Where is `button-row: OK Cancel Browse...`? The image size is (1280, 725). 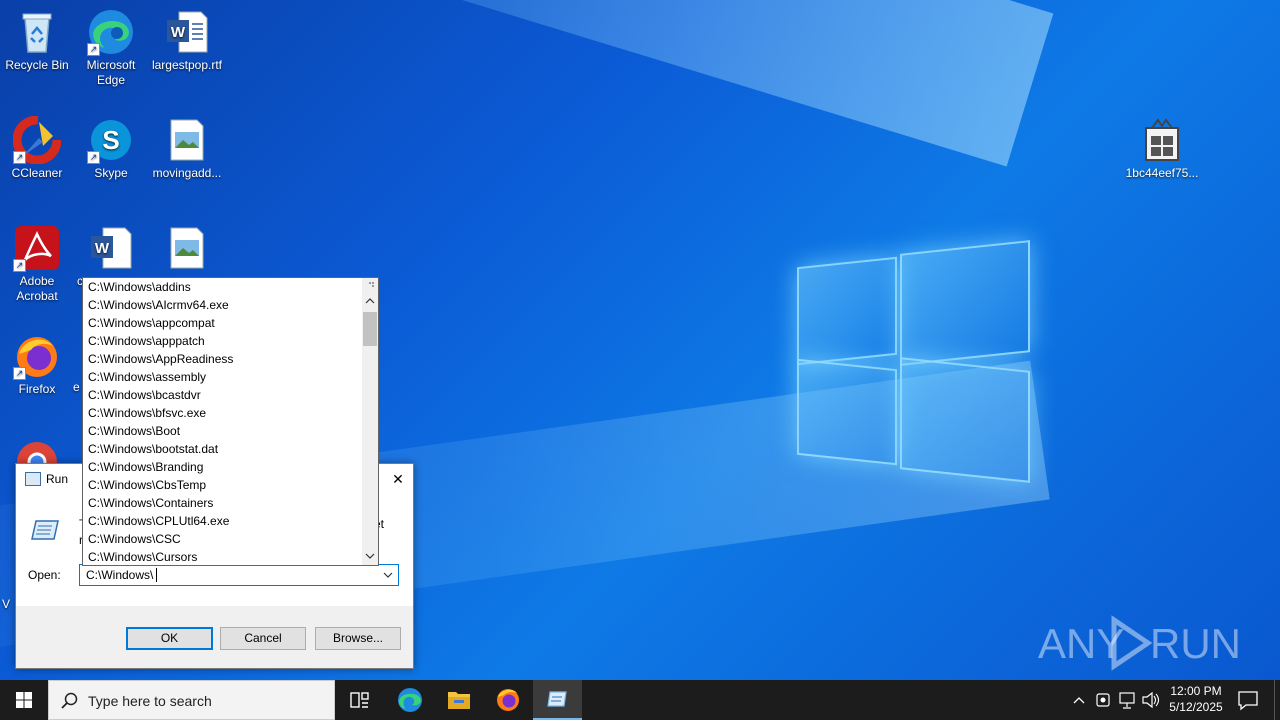
button-row: OK Cancel Browse... is located at coordinates (214, 637).